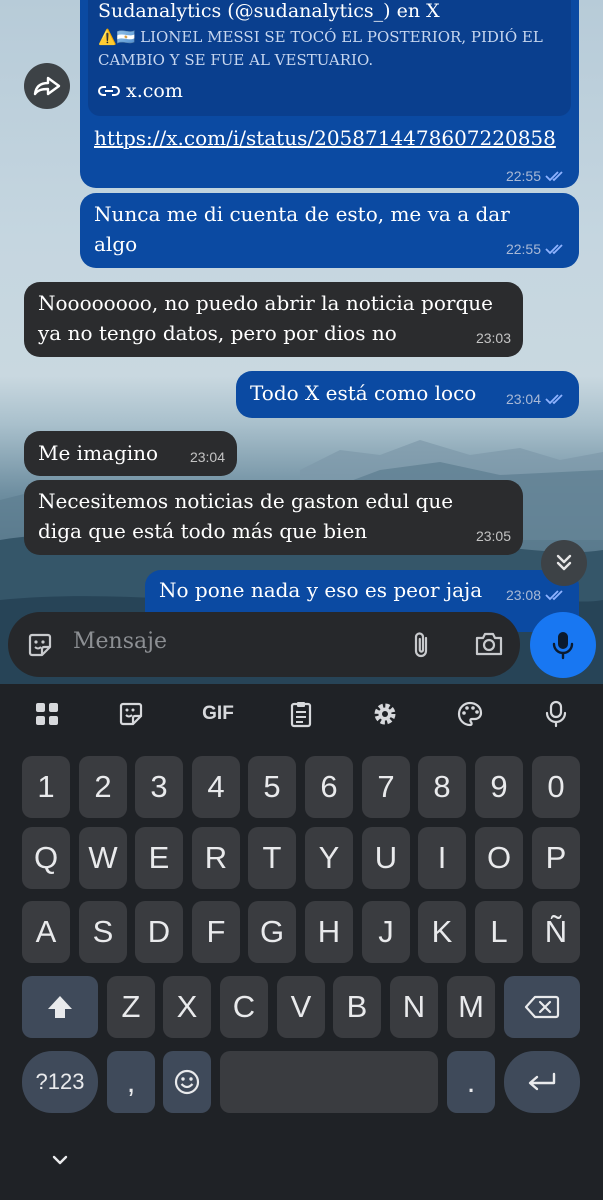 This screenshot has width=603, height=1200. Describe the element at coordinates (414, 1007) in the screenshot. I see `key-n: N` at that location.